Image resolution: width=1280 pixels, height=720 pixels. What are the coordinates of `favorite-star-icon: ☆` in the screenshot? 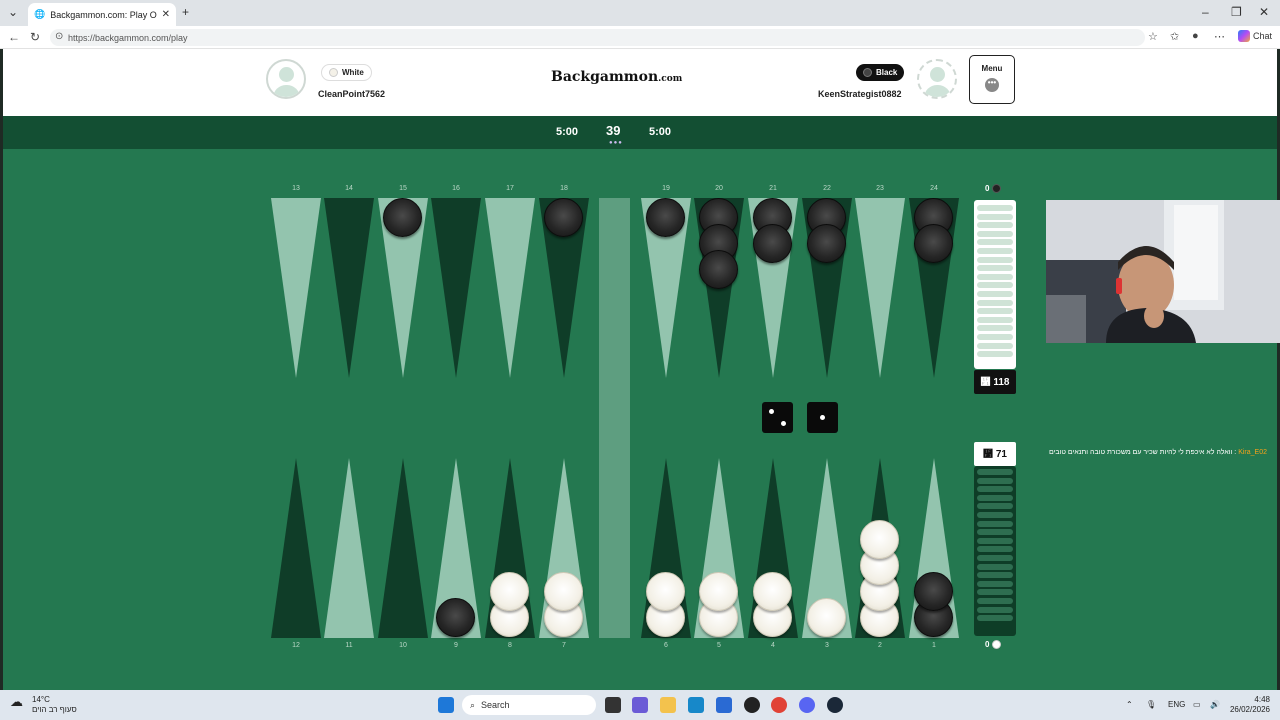 It's located at (1153, 36).